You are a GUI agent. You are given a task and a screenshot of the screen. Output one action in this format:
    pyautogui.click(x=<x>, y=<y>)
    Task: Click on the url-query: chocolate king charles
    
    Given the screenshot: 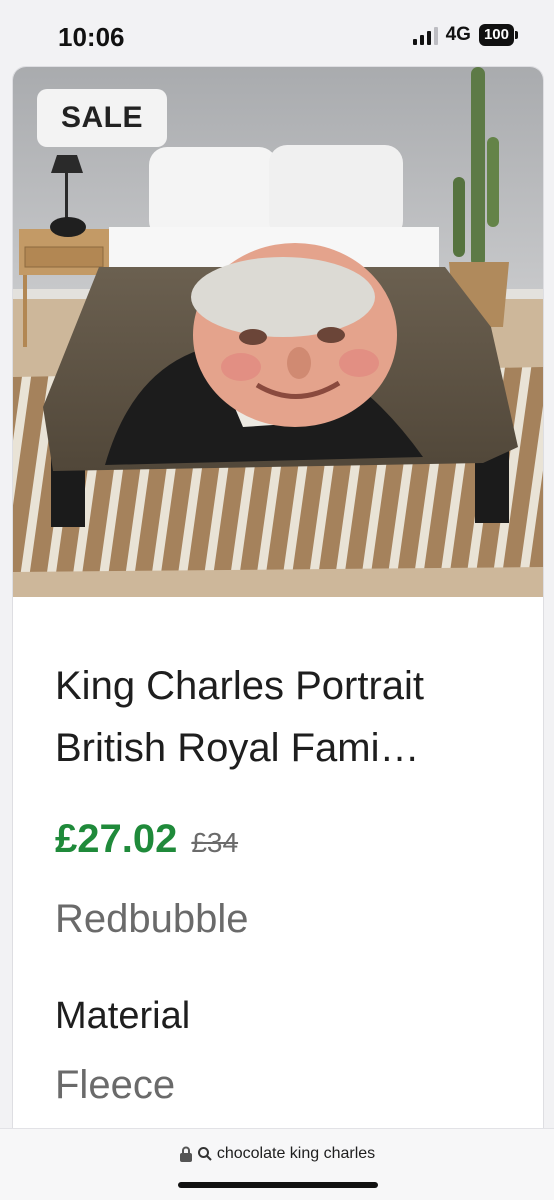 What is the action you would take?
    pyautogui.click(x=296, y=1153)
    